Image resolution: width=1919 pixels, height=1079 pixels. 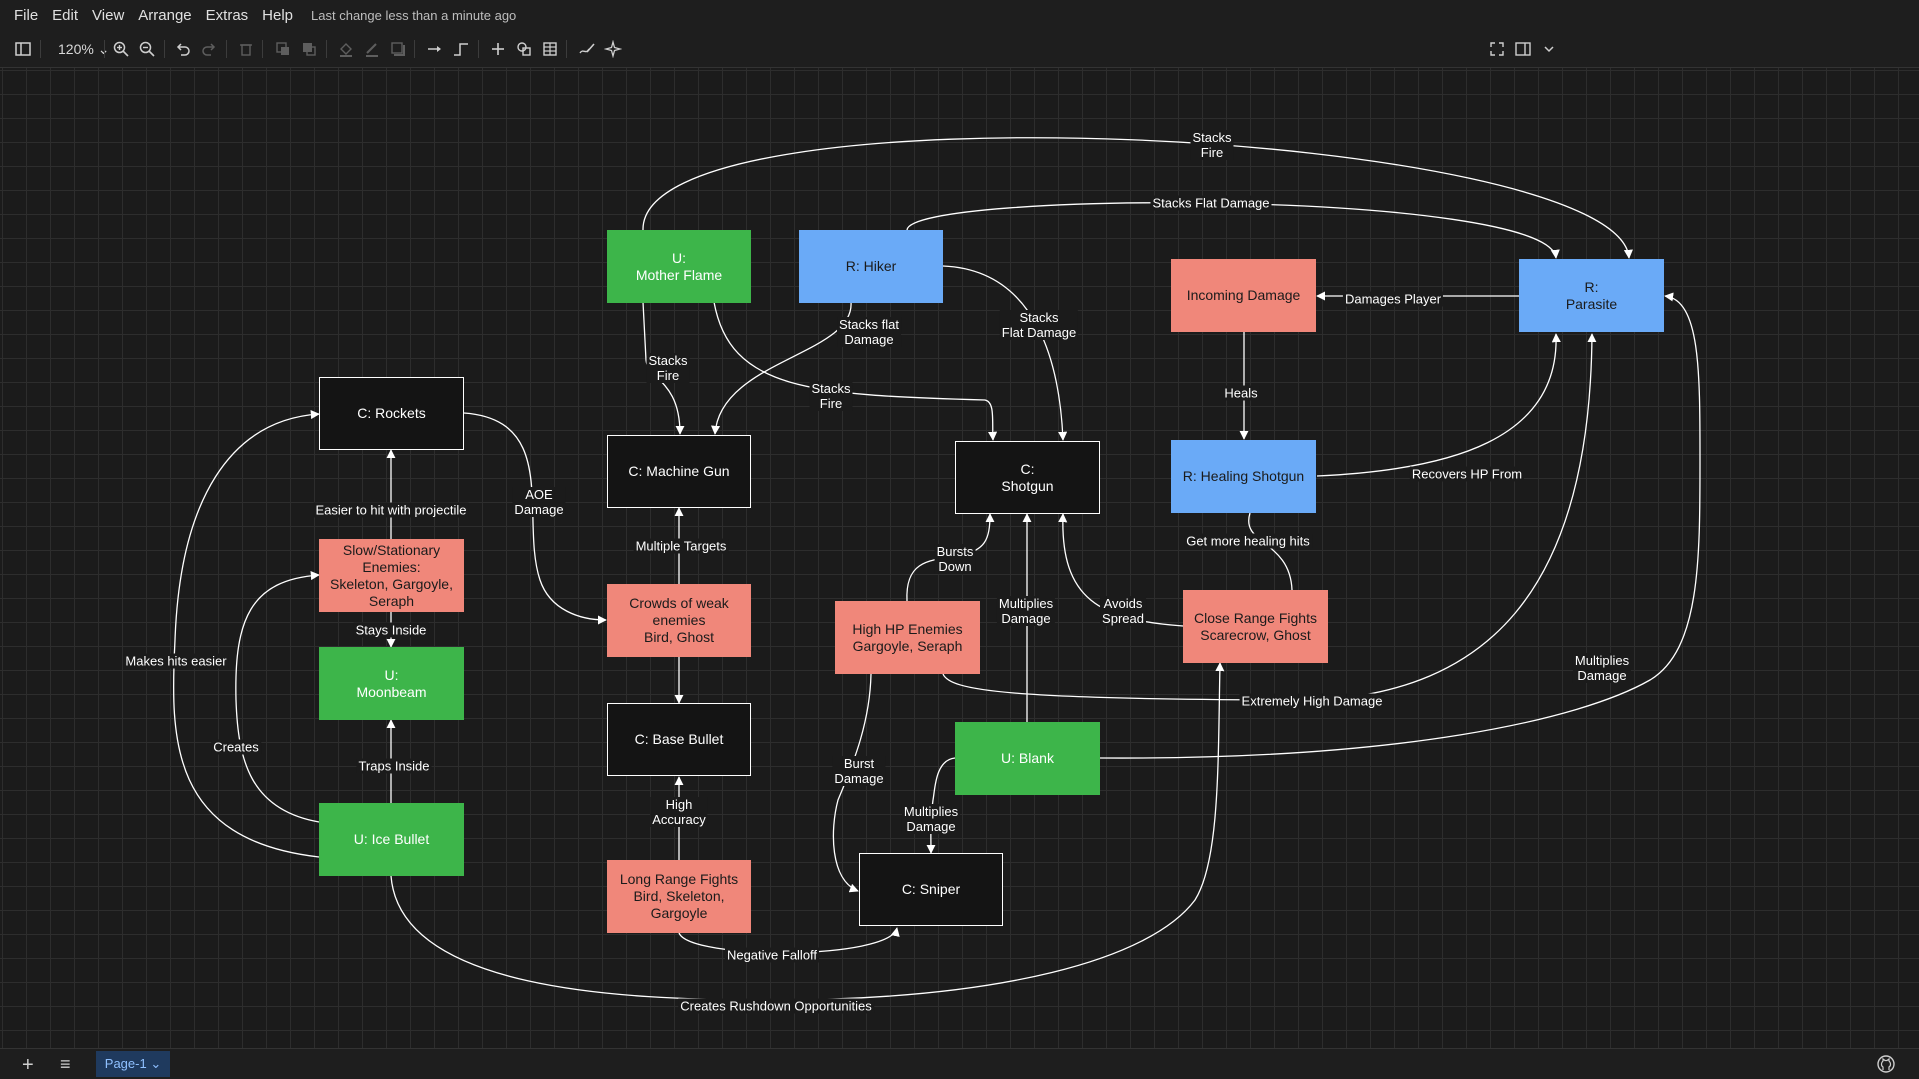 I want to click on insert-icon, so click(x=498, y=49).